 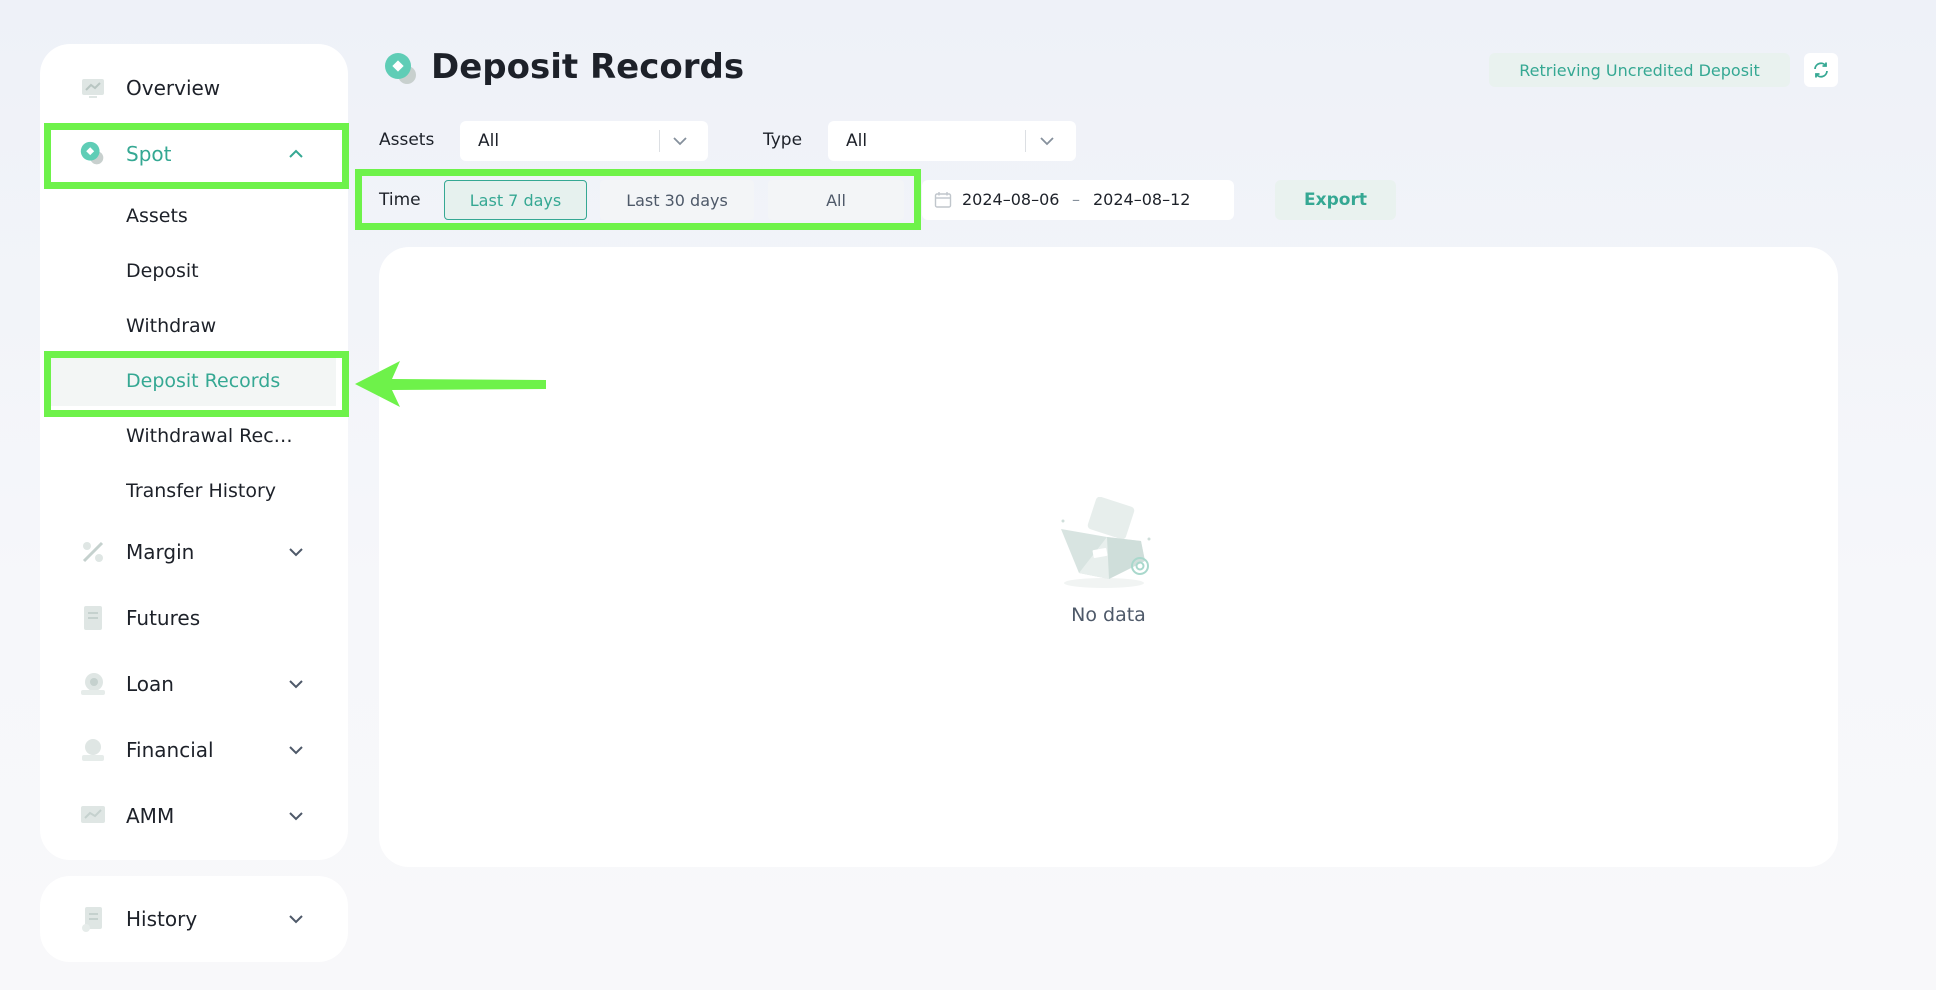 What do you see at coordinates (162, 919) in the screenshot?
I see `sidebar-item-label: History` at bounding box center [162, 919].